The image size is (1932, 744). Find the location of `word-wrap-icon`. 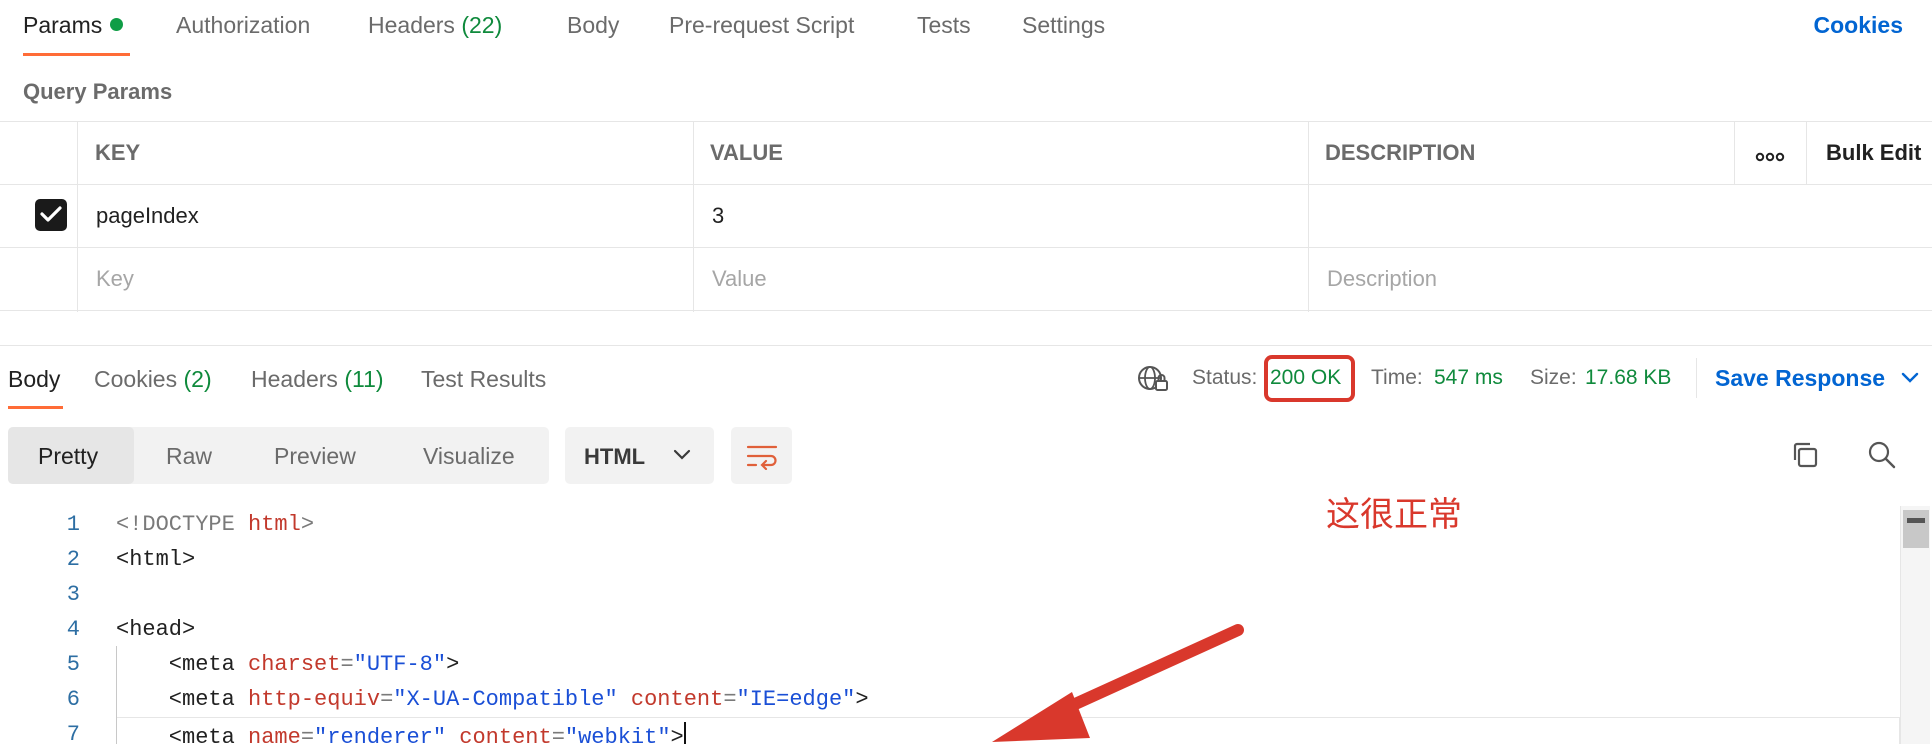

word-wrap-icon is located at coordinates (762, 457).